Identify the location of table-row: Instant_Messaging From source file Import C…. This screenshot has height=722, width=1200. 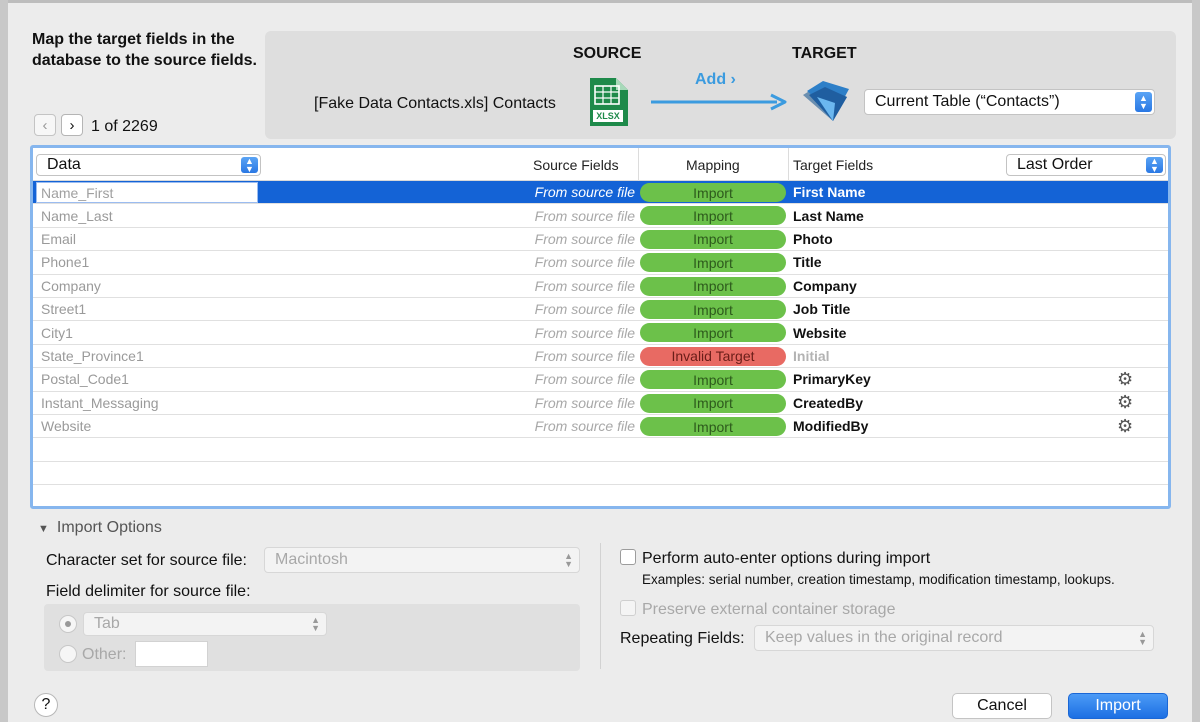
(600, 403).